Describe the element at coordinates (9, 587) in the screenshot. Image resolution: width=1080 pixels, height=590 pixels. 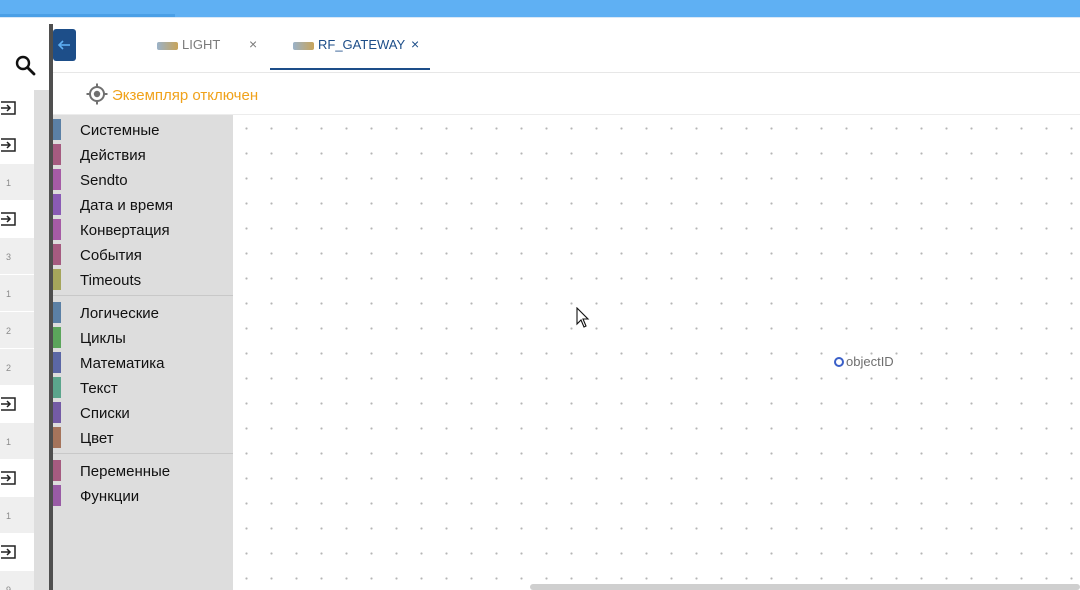
I see `list-item-count: 9` at that location.